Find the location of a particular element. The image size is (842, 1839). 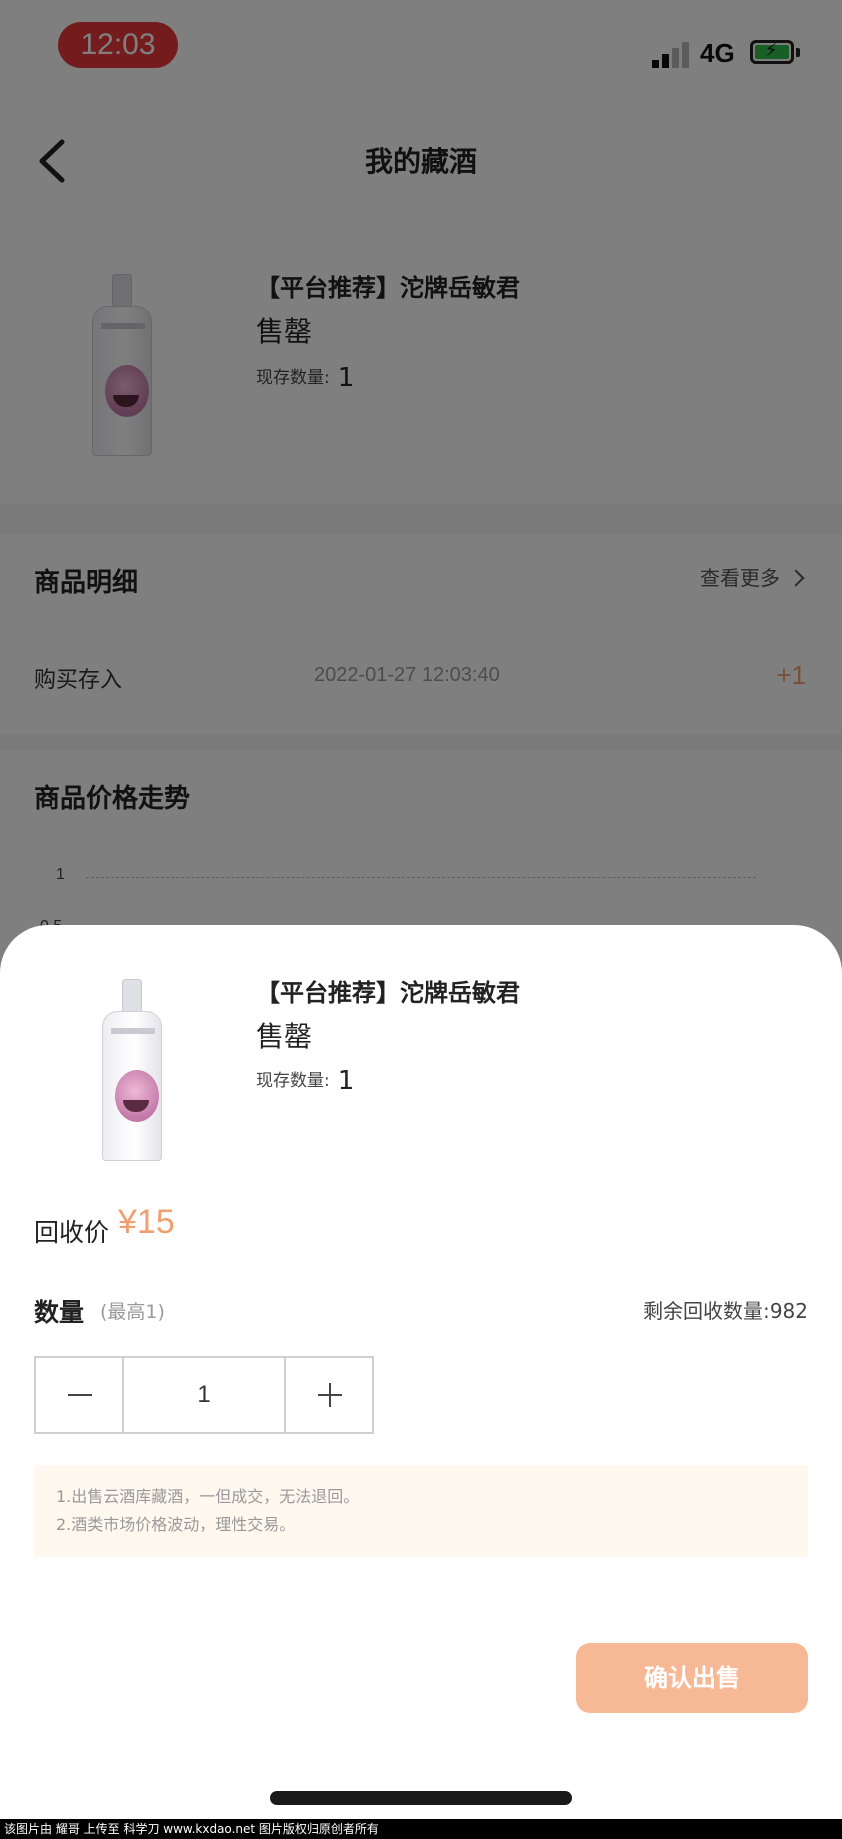

confirm-sell-button: 确认出售 is located at coordinates (692, 1678).